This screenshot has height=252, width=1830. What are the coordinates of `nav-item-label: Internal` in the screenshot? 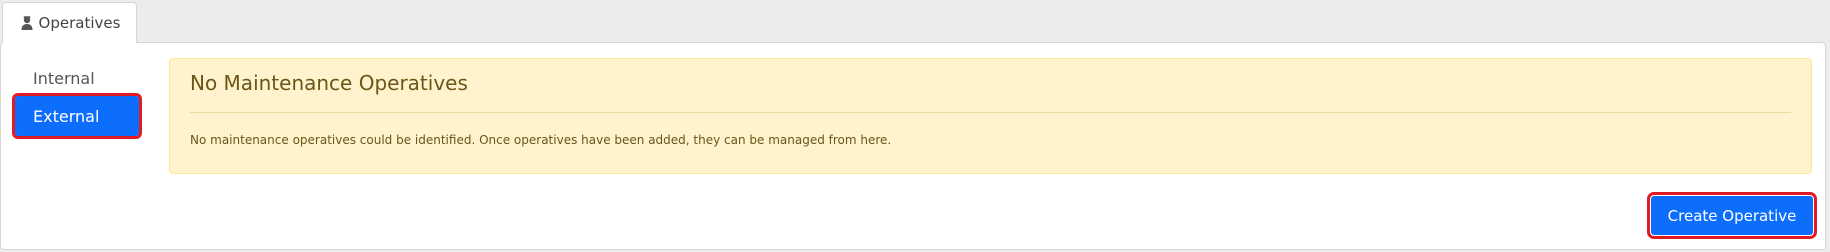 It's located at (64, 78).